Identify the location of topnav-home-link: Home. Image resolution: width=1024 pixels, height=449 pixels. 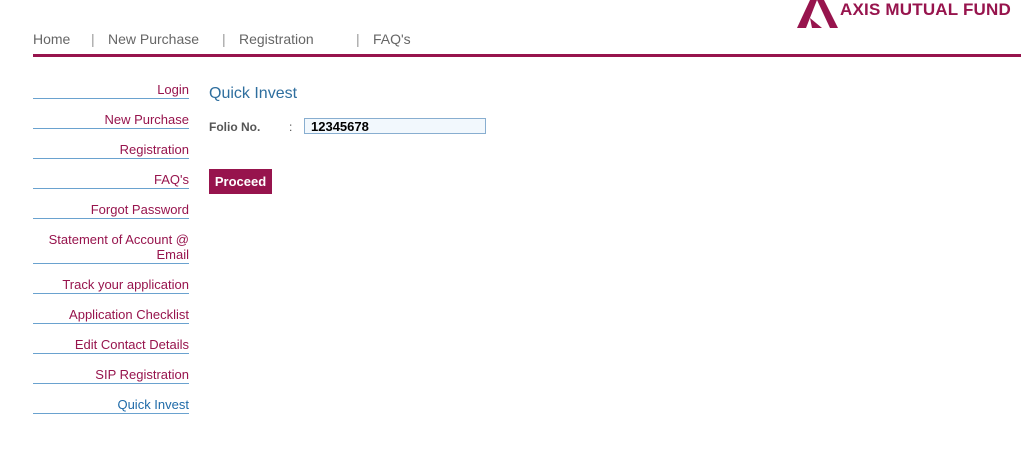
(51, 39).